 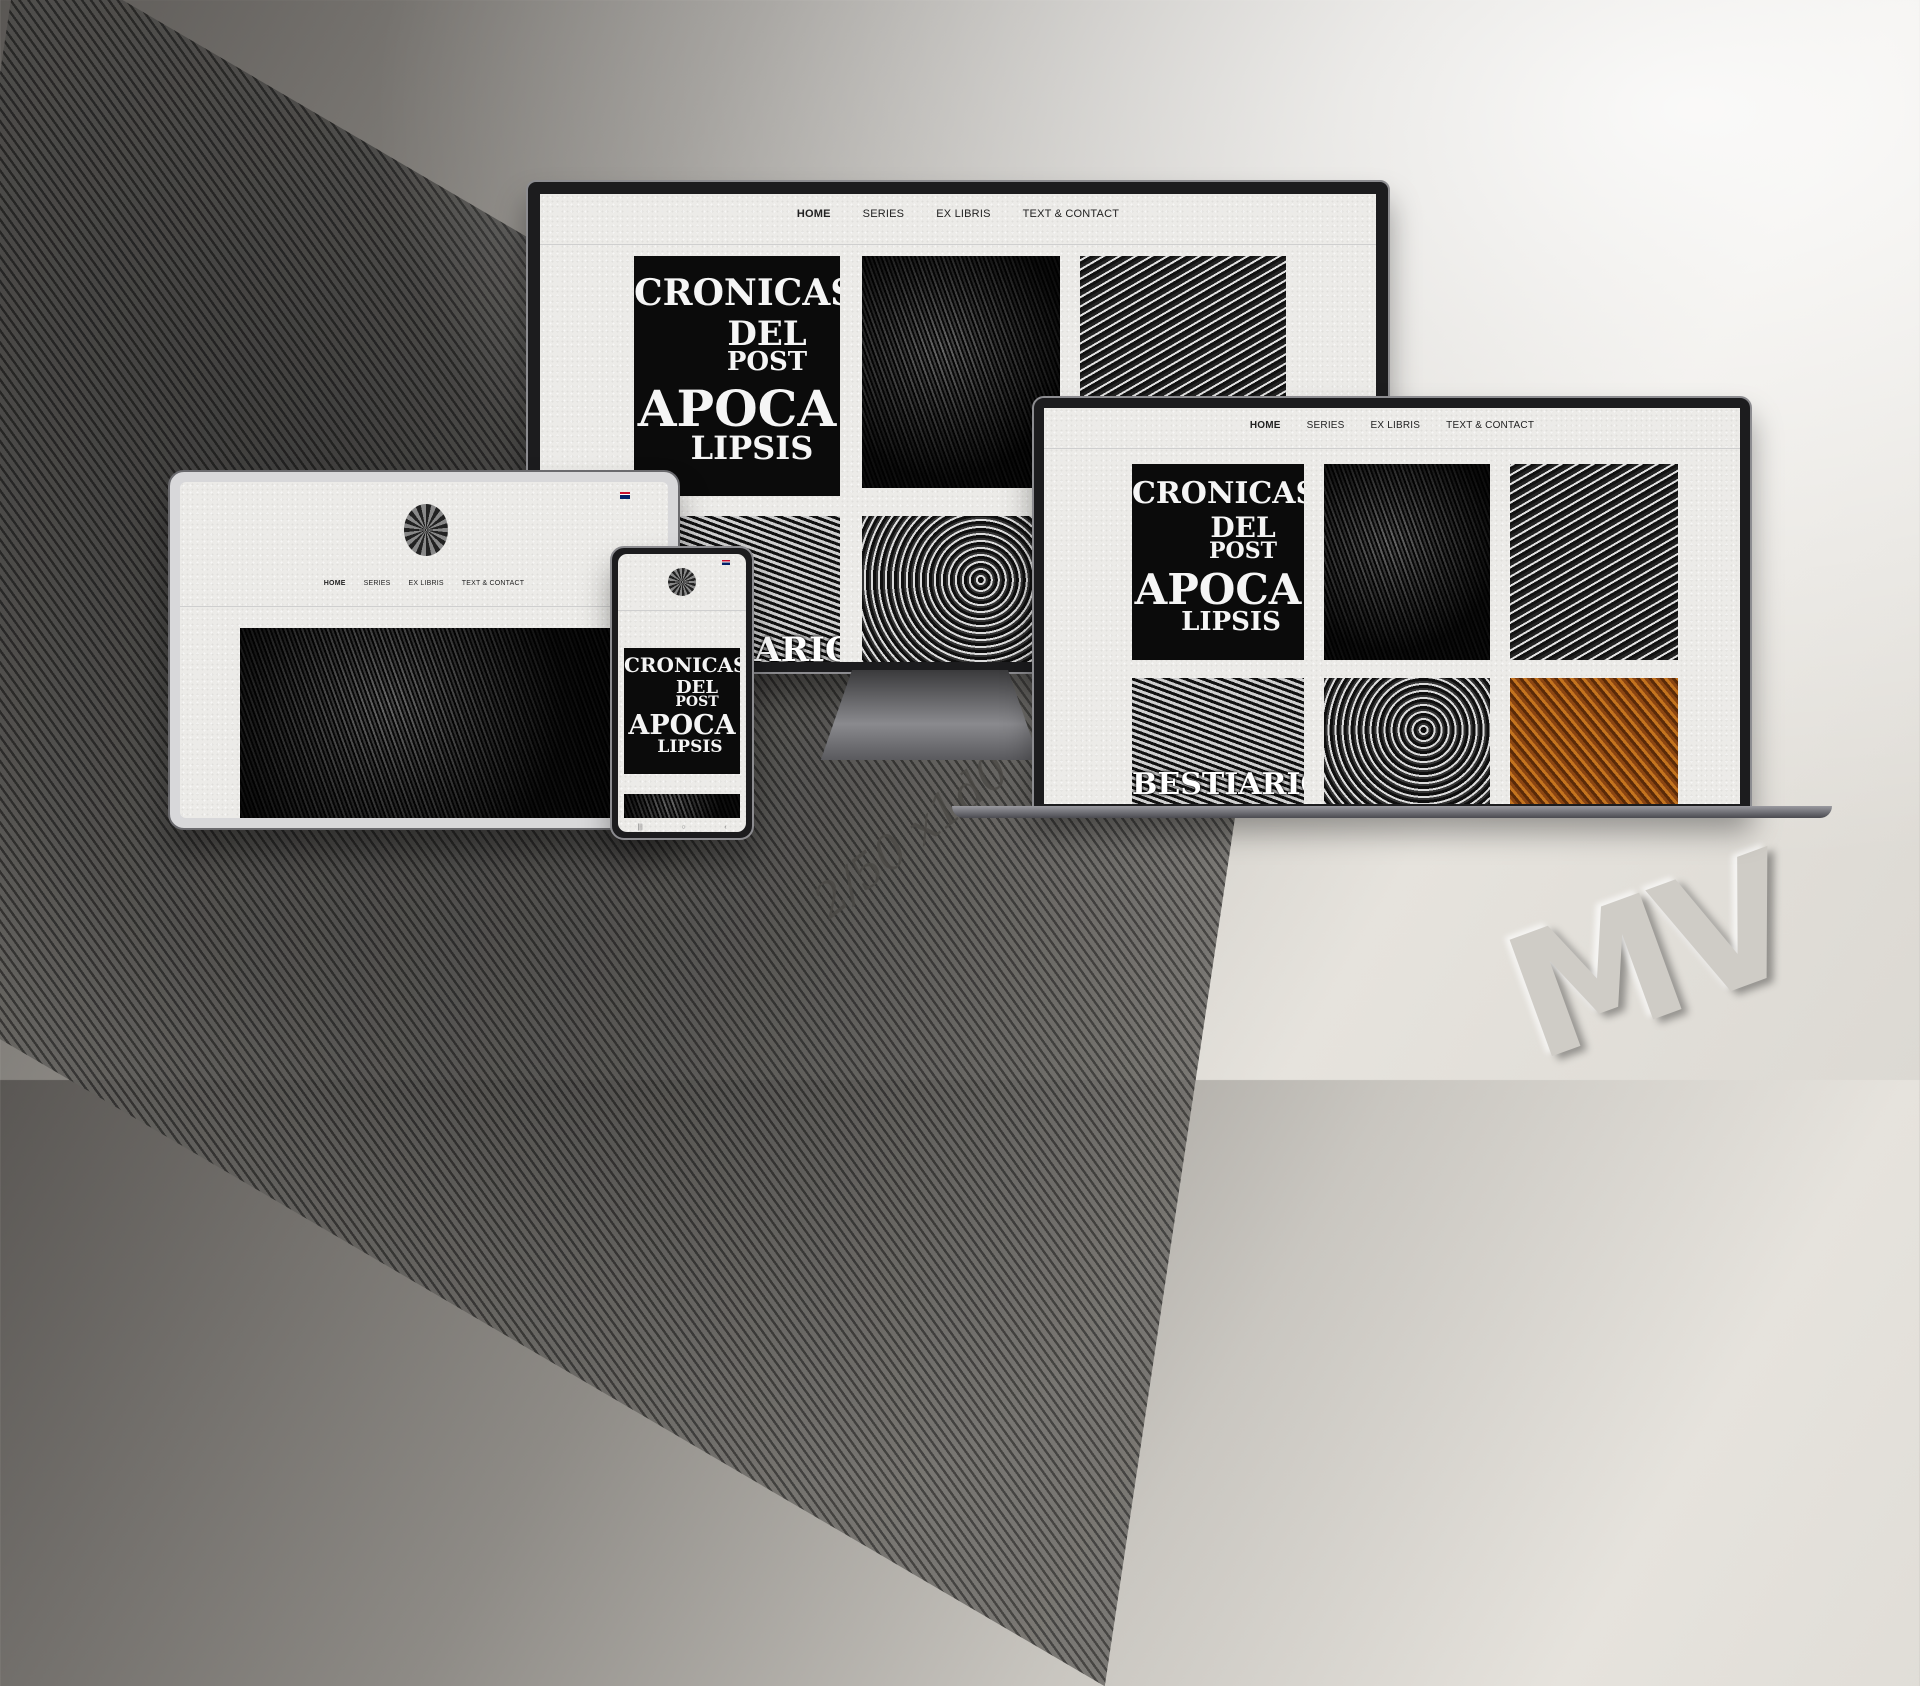 I want to click on laptop-base, so click(x=1392, y=812).